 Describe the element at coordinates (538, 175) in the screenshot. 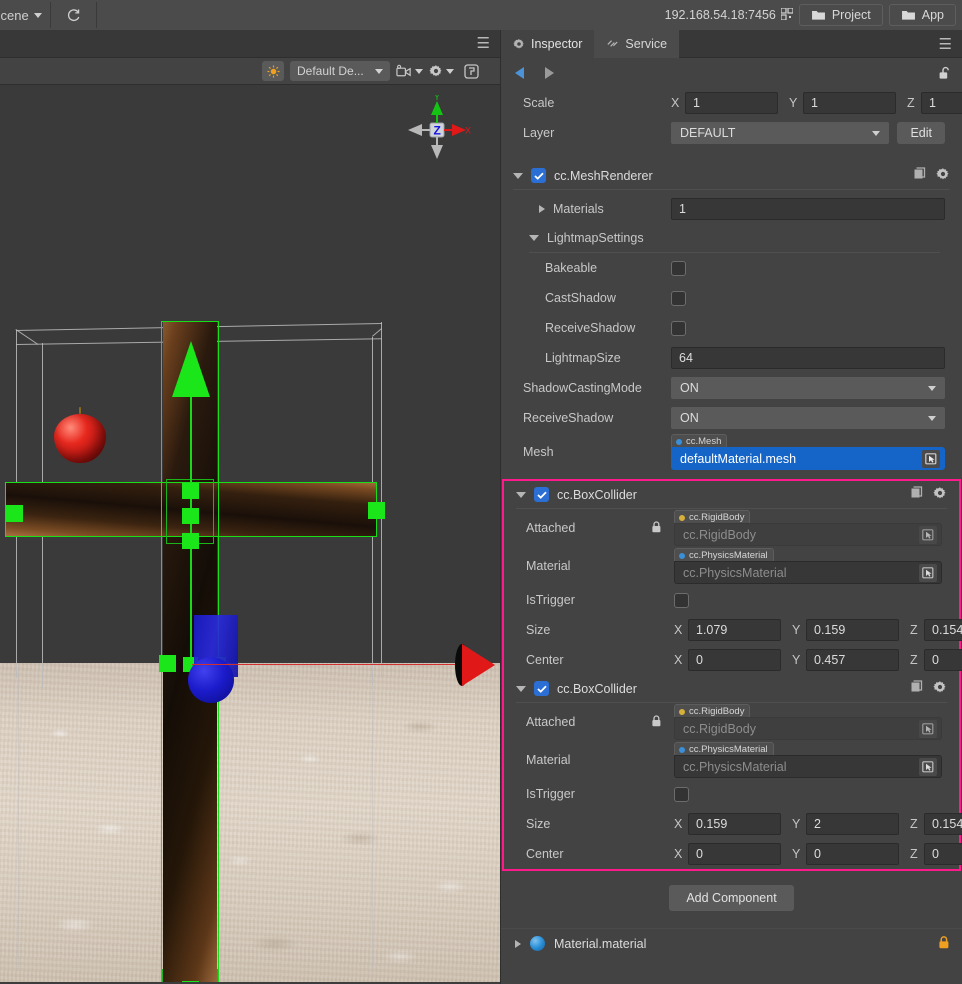

I see `mesh-renderer-enabled-checkbox` at that location.